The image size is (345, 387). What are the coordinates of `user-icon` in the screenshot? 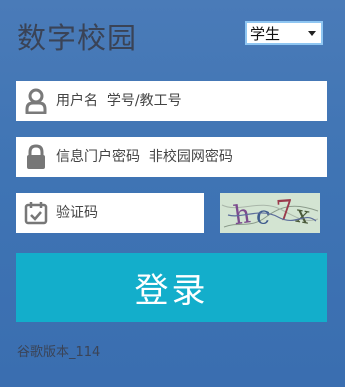 It's located at (36, 101).